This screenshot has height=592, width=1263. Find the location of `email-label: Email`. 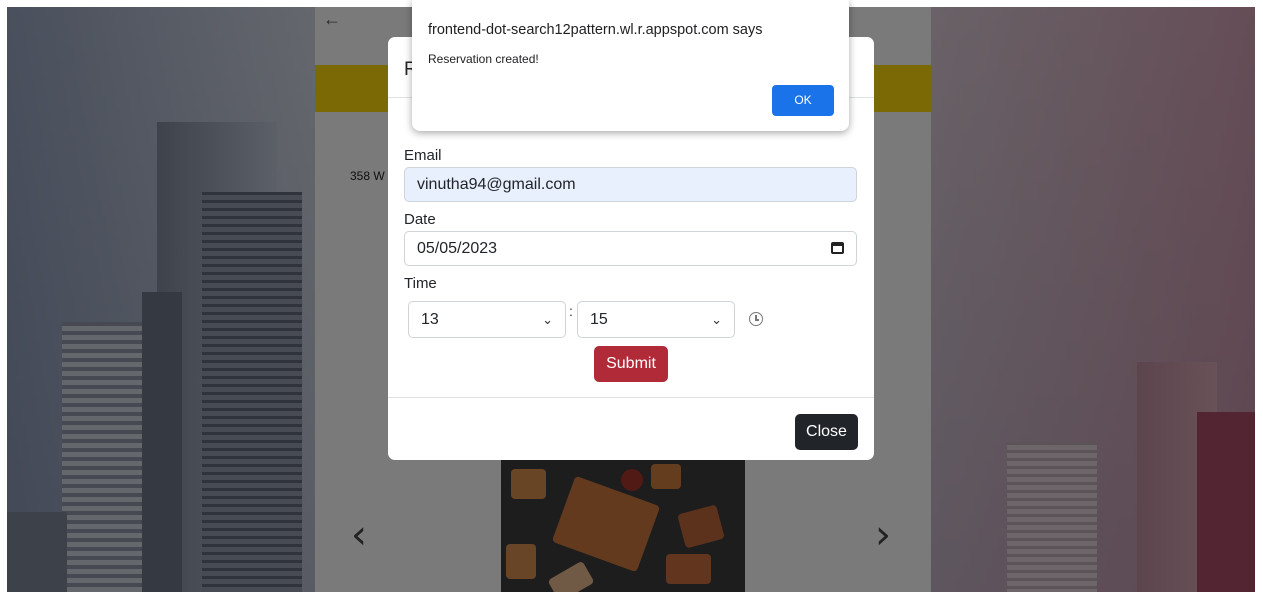

email-label: Email is located at coordinates (423, 155).